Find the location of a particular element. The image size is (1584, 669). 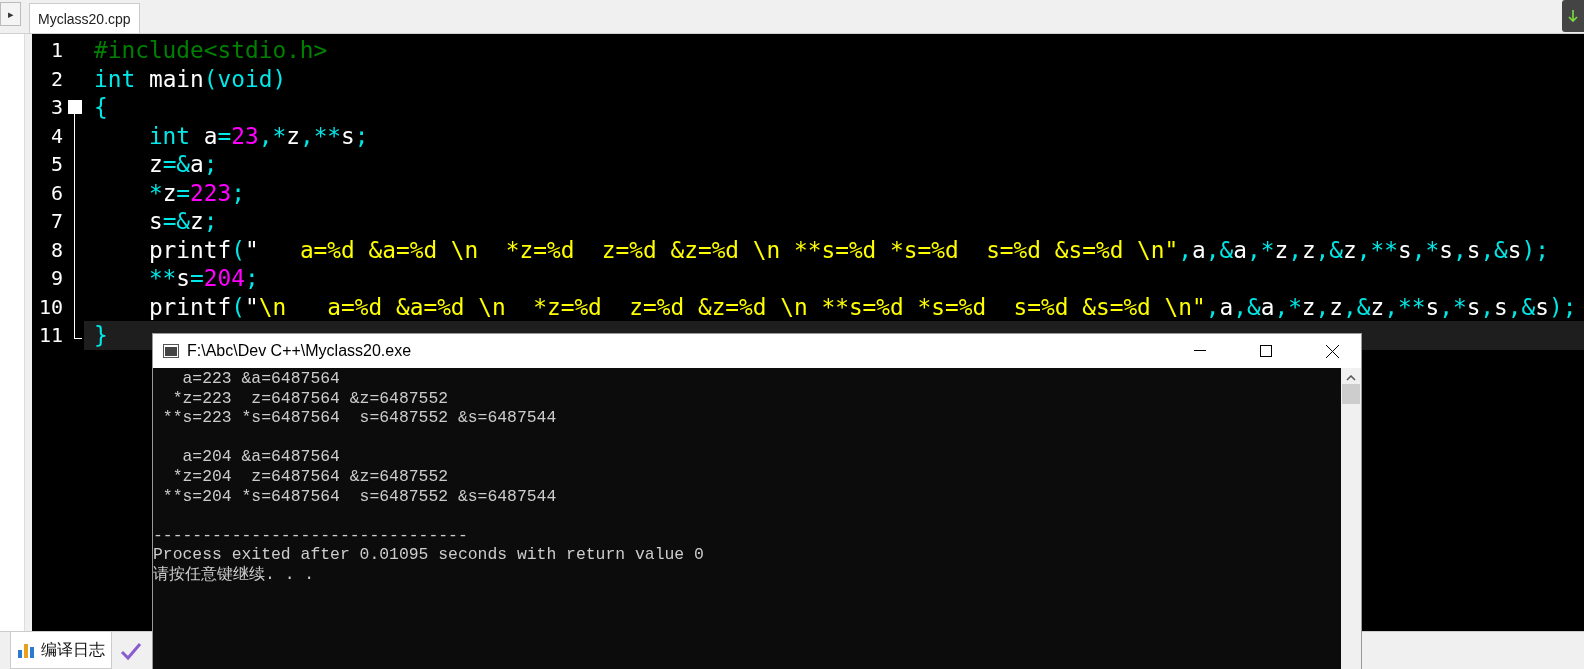

code-line: } is located at coordinates (101, 335).